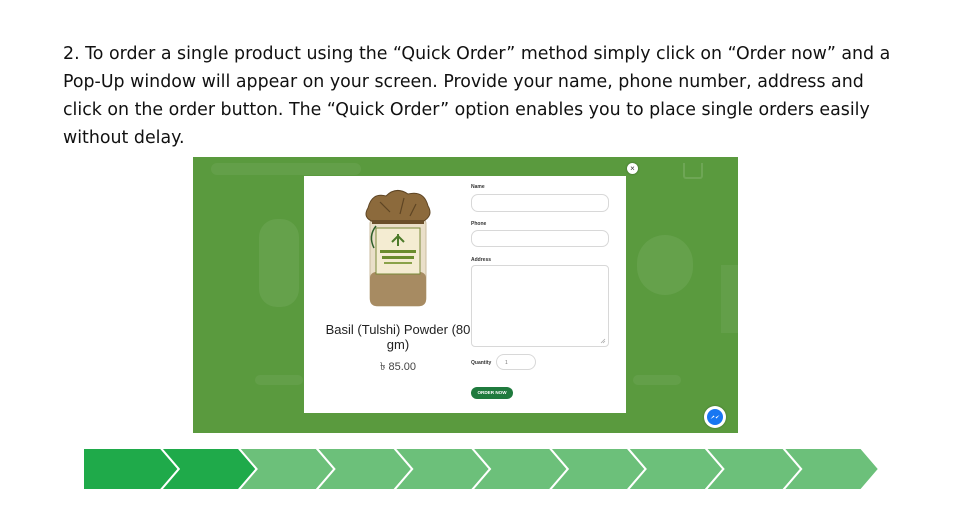  What do you see at coordinates (665, 265) in the screenshot?
I see `ghost-product-right` at bounding box center [665, 265].